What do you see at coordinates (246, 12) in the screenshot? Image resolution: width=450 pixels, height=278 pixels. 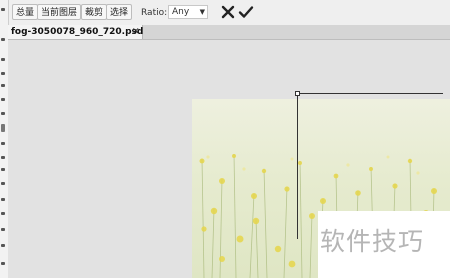 I see `checkmark-icon` at bounding box center [246, 12].